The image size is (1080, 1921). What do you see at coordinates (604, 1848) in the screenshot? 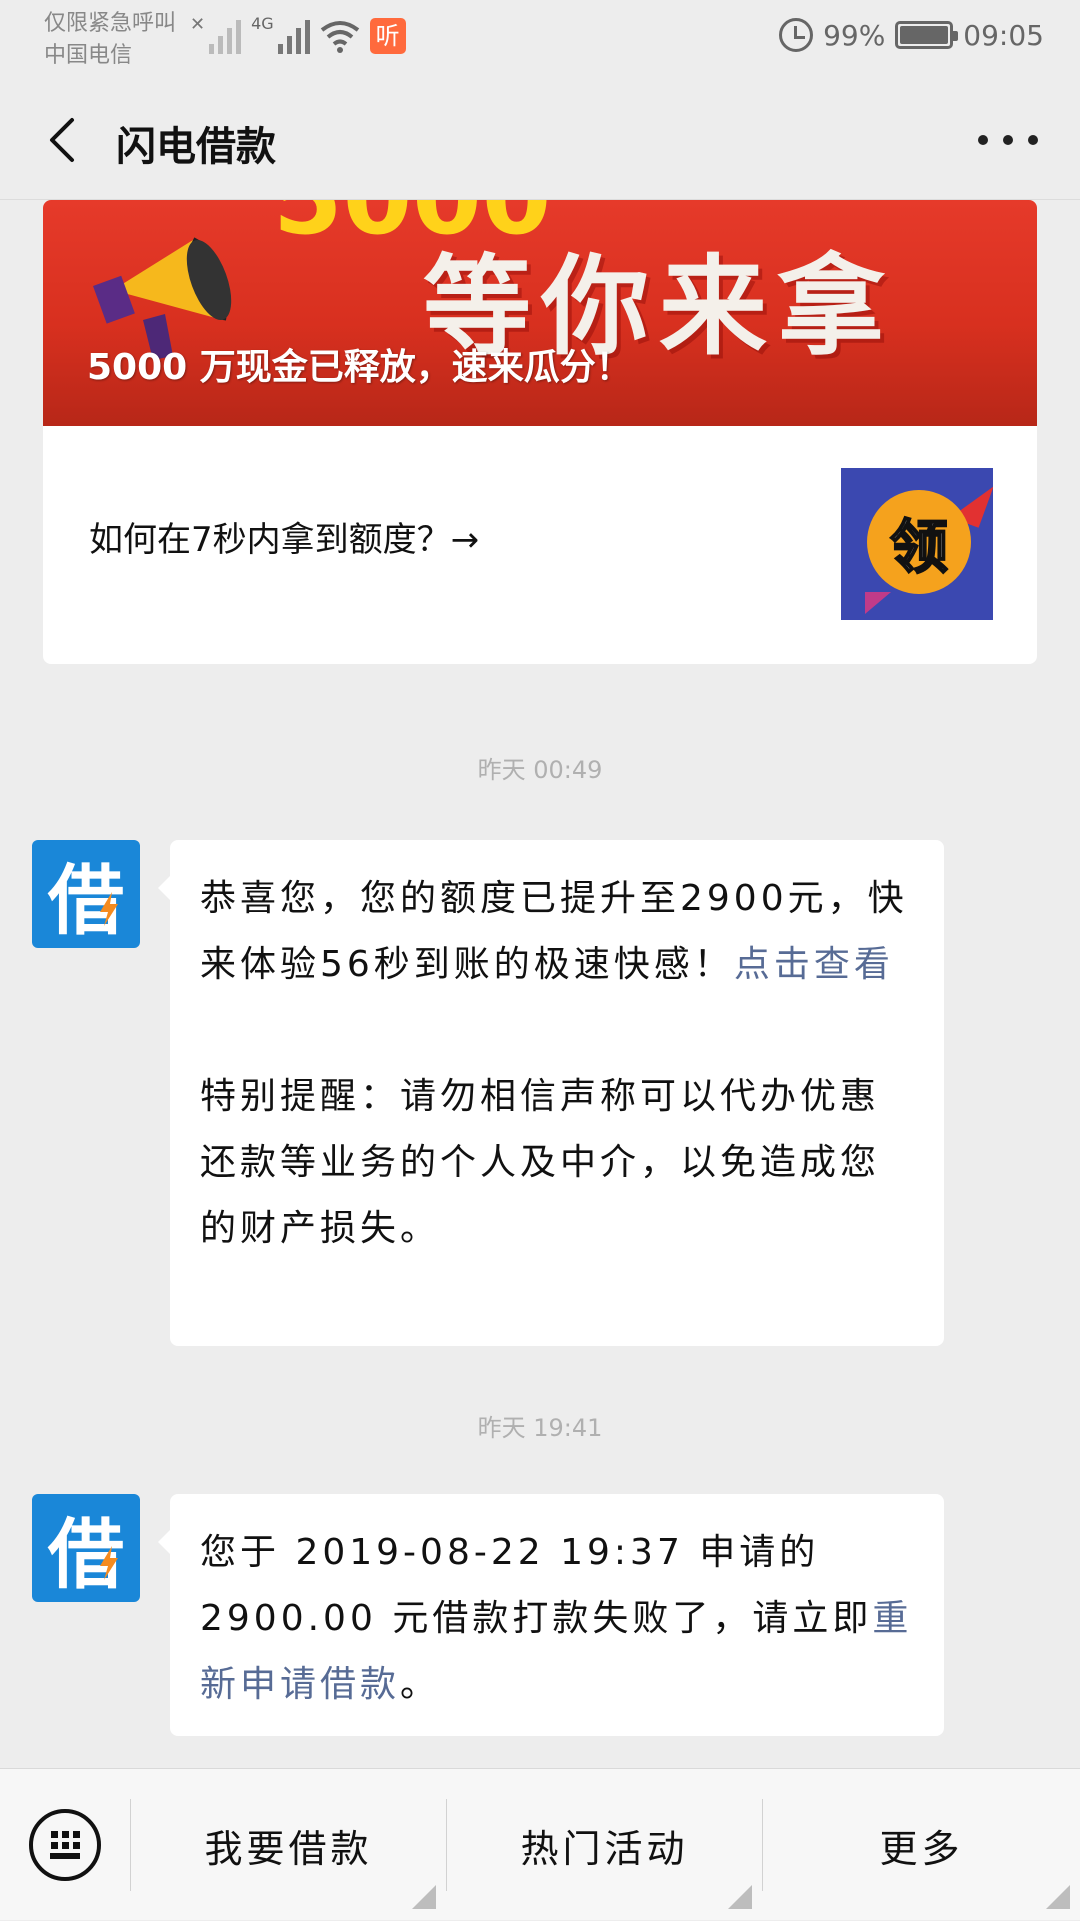
I see `menu-item-label: 热门活动` at bounding box center [604, 1848].